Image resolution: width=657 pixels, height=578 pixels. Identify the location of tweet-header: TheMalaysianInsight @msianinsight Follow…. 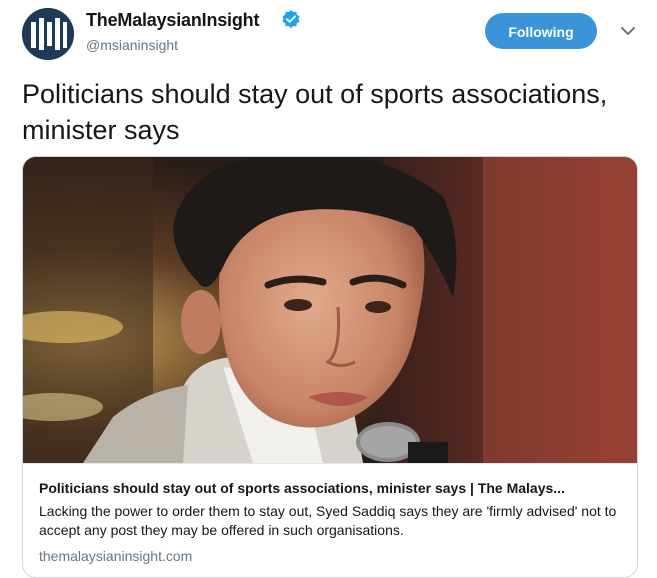
(328, 35).